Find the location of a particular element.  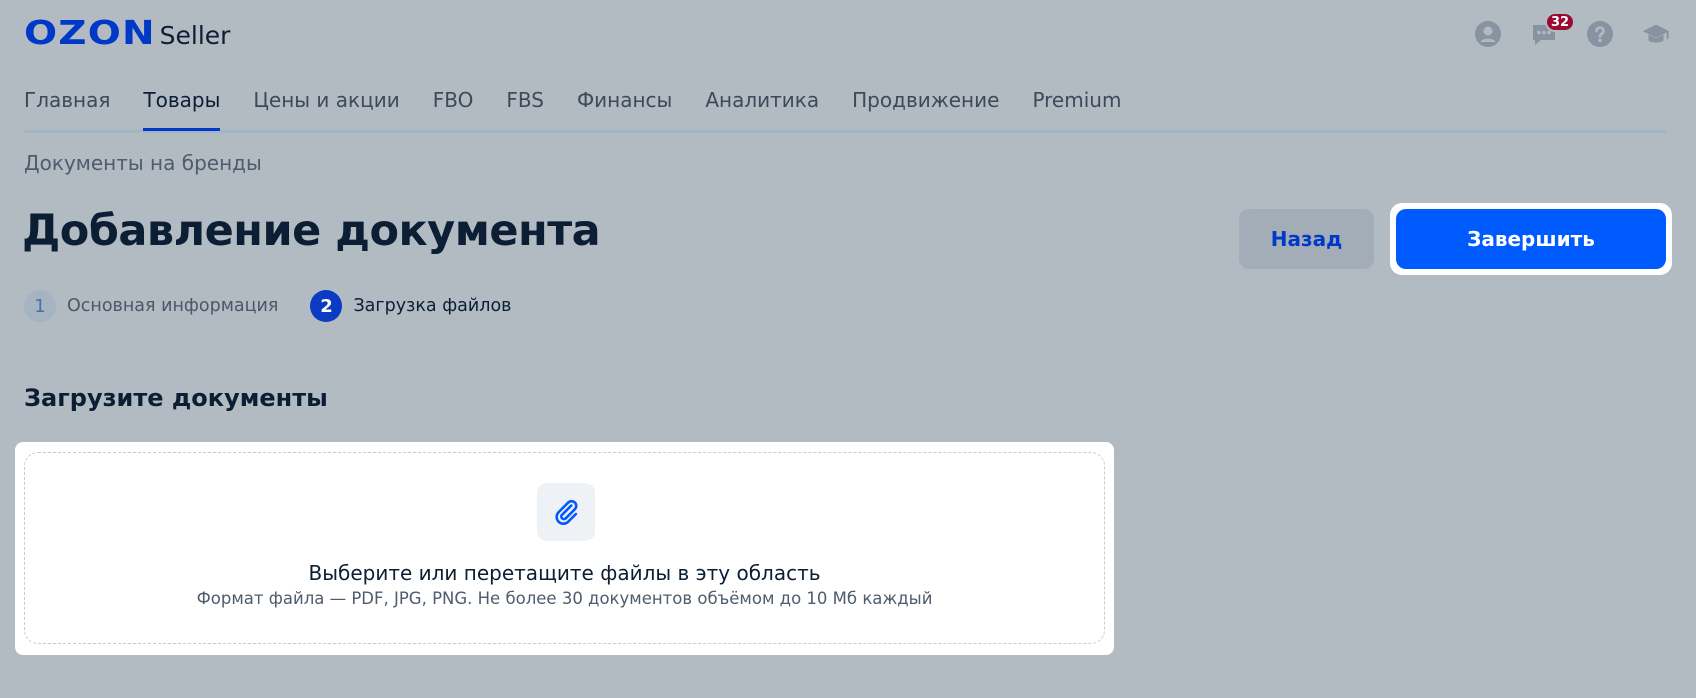

nav-item-promotion: Продвижение is located at coordinates (925, 107).